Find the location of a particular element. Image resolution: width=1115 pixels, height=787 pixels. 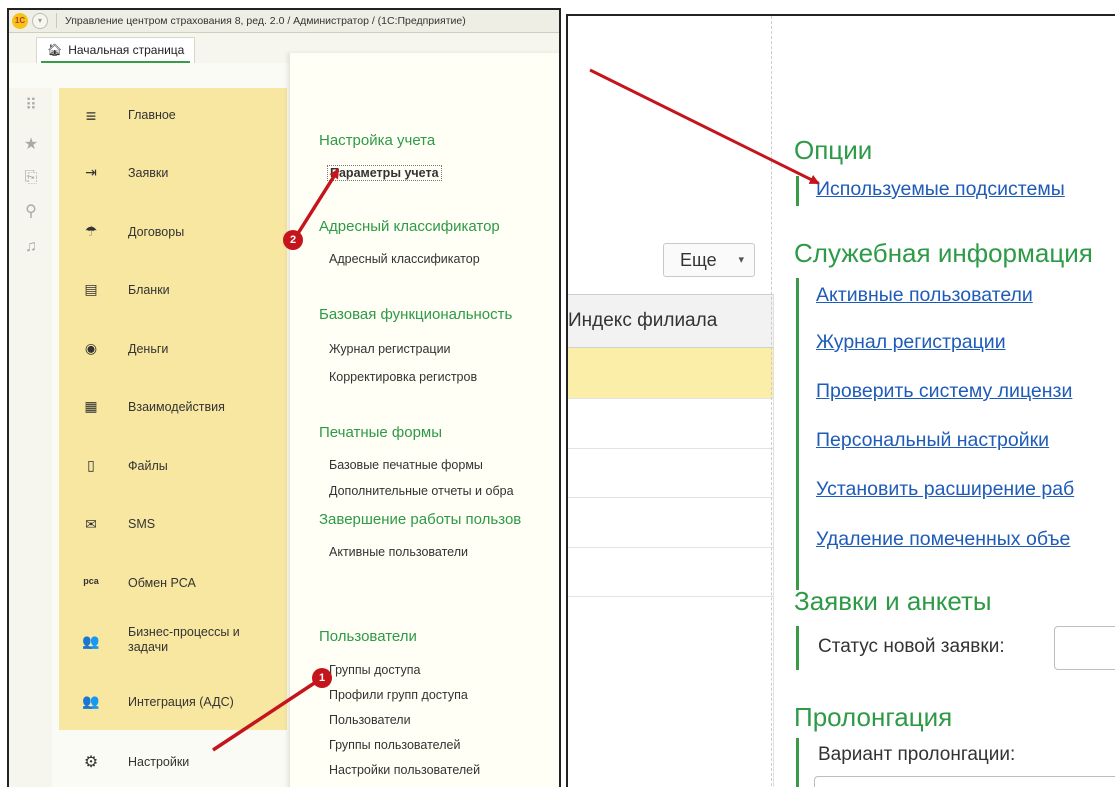

annotation-badge-2: 2 is located at coordinates (293, 240).